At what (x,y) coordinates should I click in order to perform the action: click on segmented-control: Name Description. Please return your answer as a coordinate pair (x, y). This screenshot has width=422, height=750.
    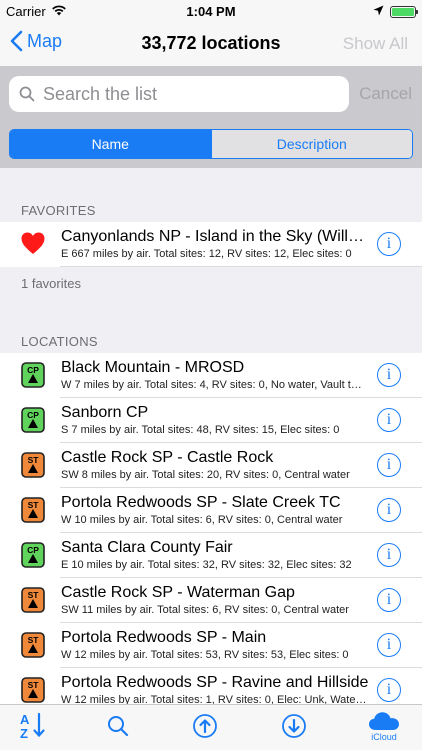
    Looking at the image, I should click on (211, 144).